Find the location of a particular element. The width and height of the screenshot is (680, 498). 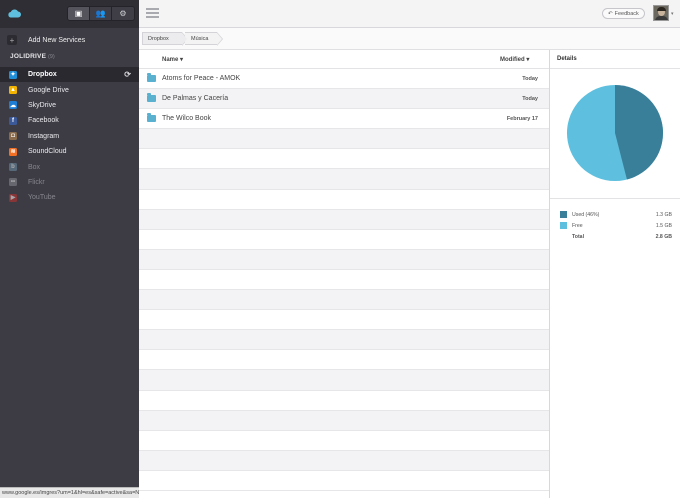

chevron-down-icon: ▾ is located at coordinates (672, 14).